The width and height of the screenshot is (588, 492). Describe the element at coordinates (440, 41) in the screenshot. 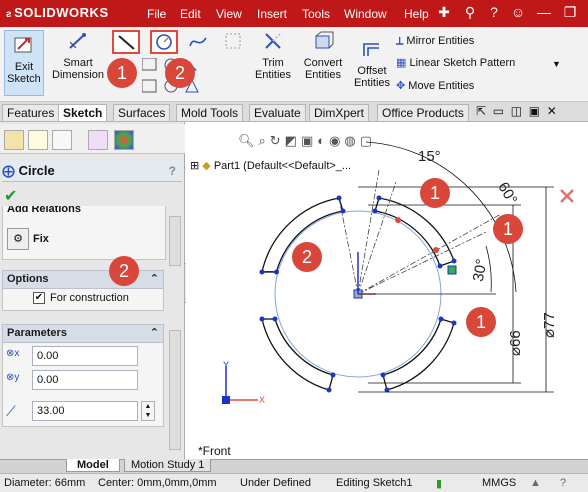

I see `mirror-entities-label: Mirror Entities` at that location.